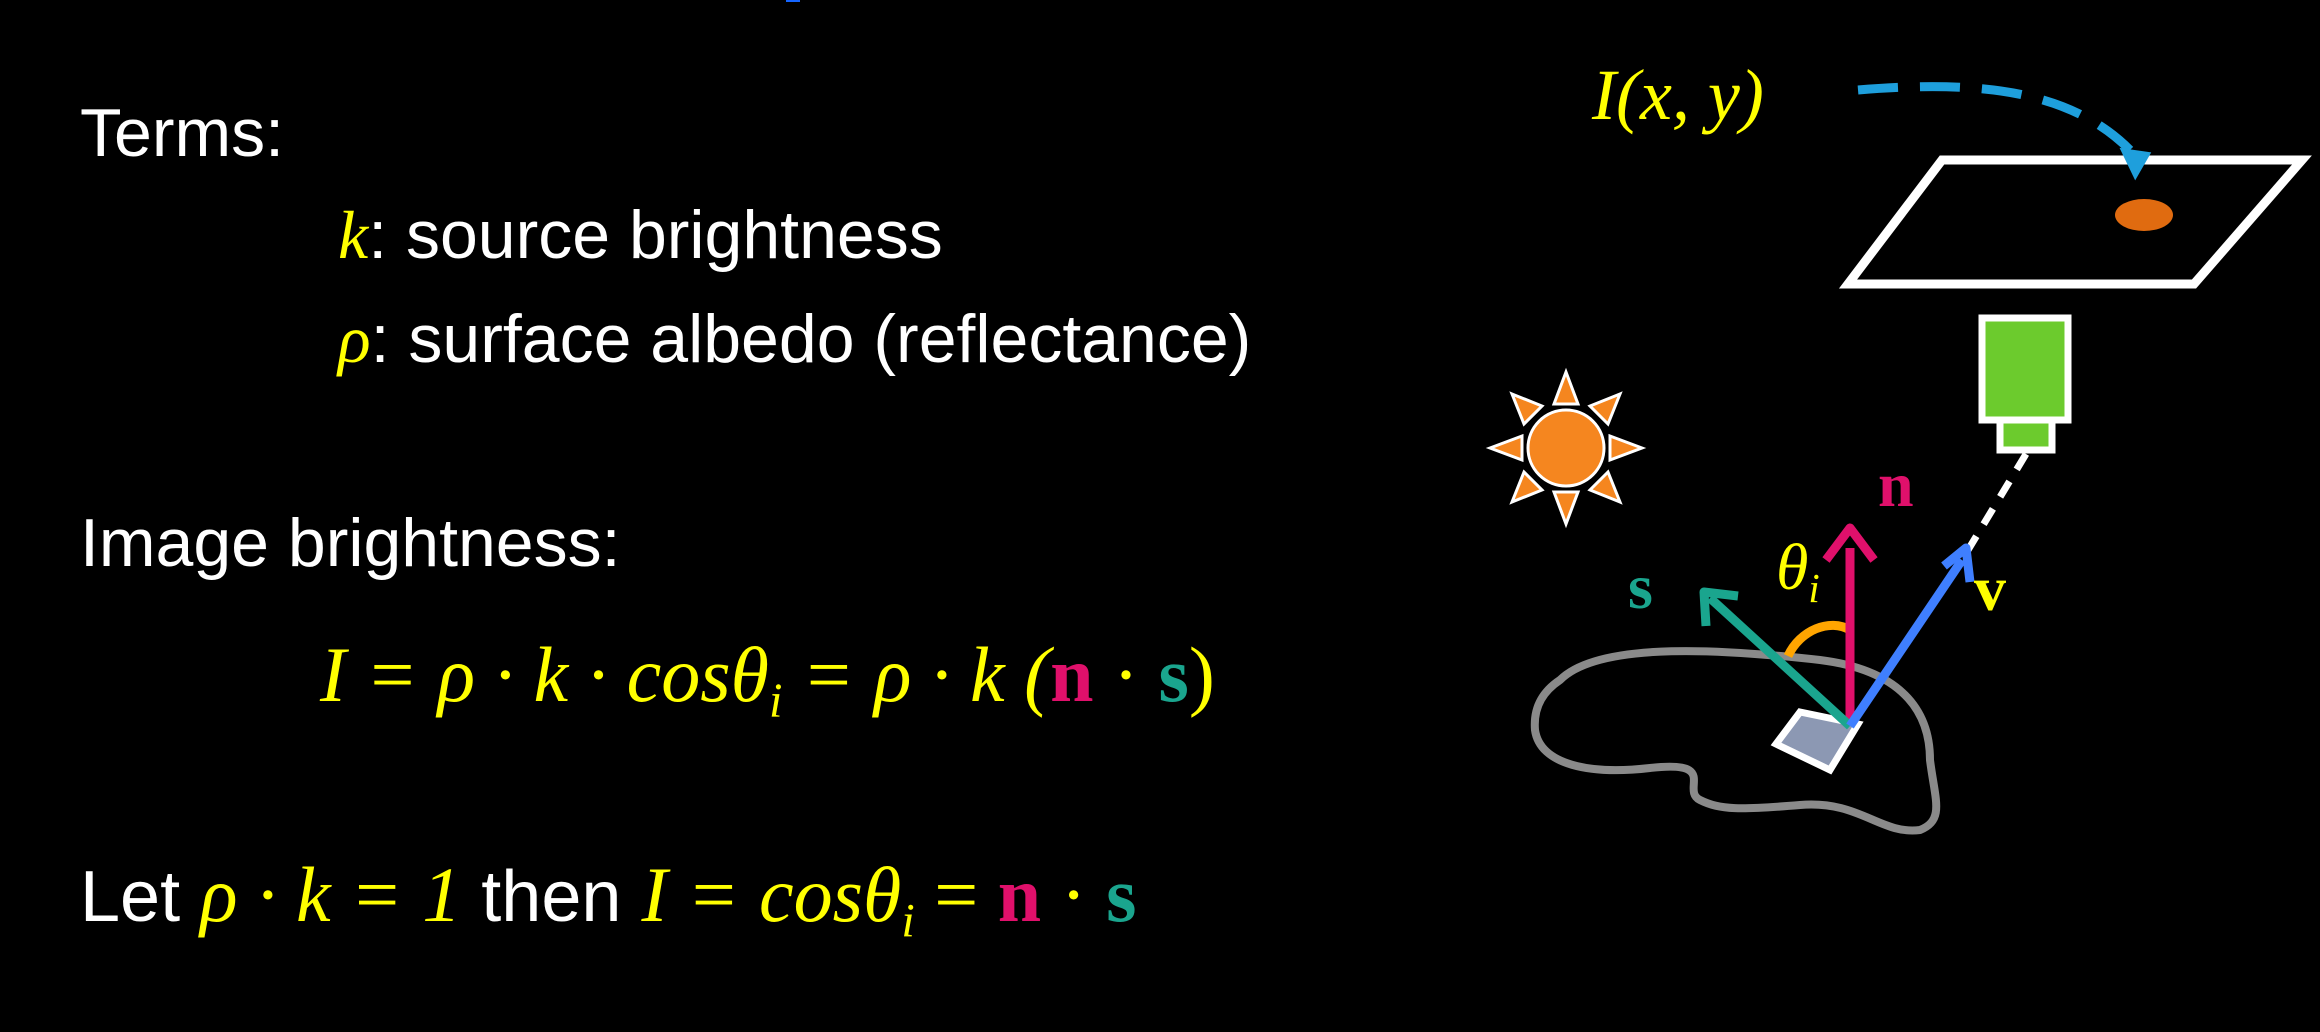 Image resolution: width=2320 pixels, height=1032 pixels. What do you see at coordinates (1818, 639) in the screenshot?
I see `angle-arc` at bounding box center [1818, 639].